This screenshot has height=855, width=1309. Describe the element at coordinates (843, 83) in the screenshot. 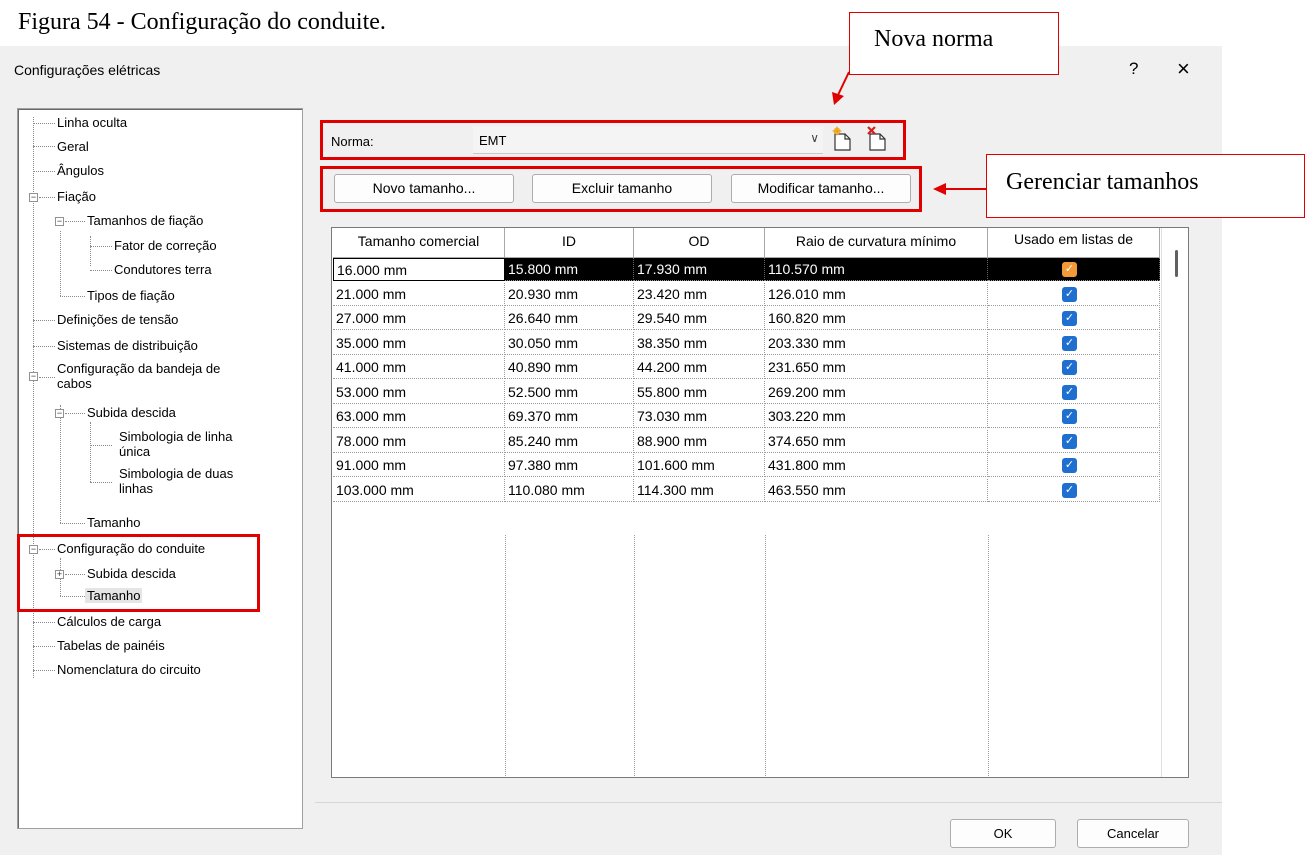

I see `arrow-line` at that location.